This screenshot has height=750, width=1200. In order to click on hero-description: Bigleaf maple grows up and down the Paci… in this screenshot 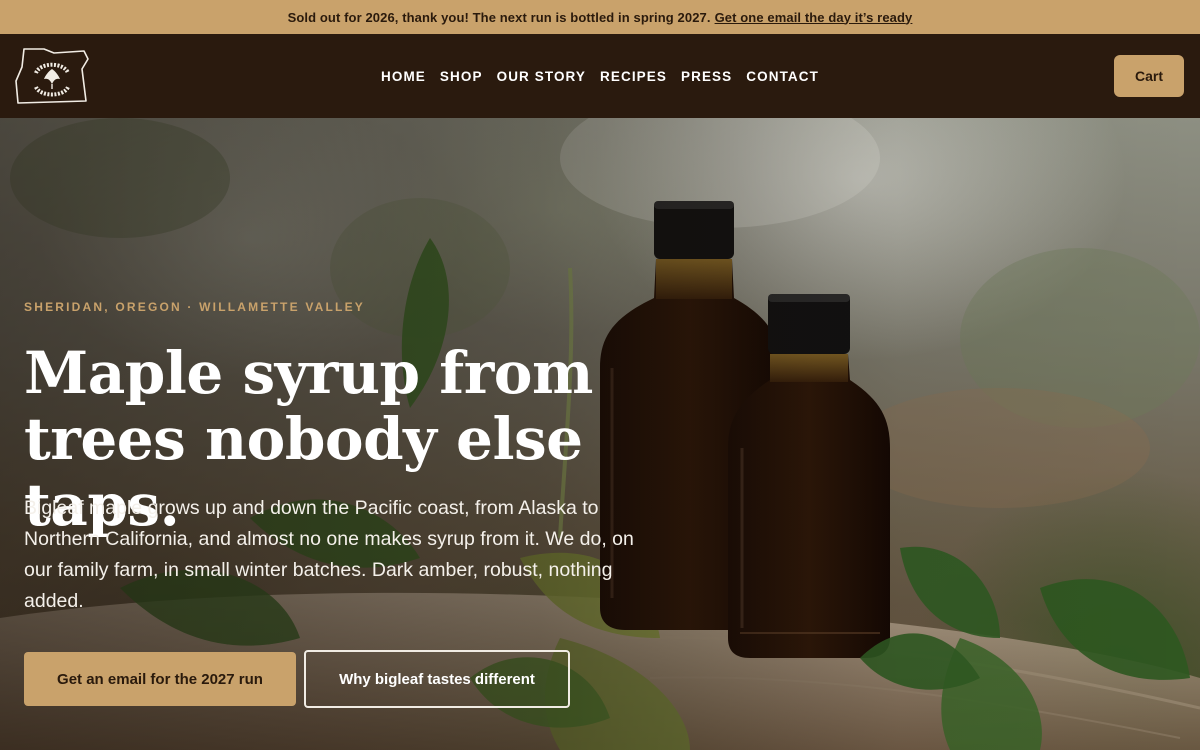, I will do `click(329, 554)`.